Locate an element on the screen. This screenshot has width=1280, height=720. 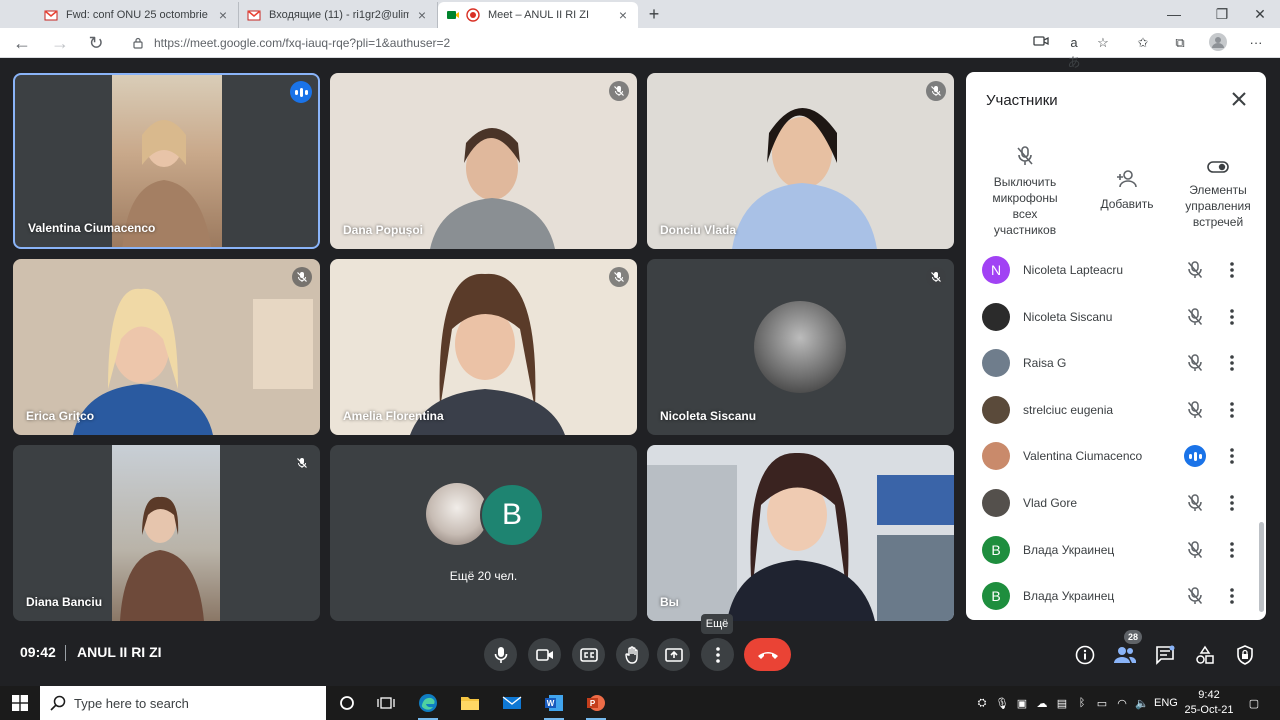
screen-record-icon: ▣ is located at coordinates (1022, 703).